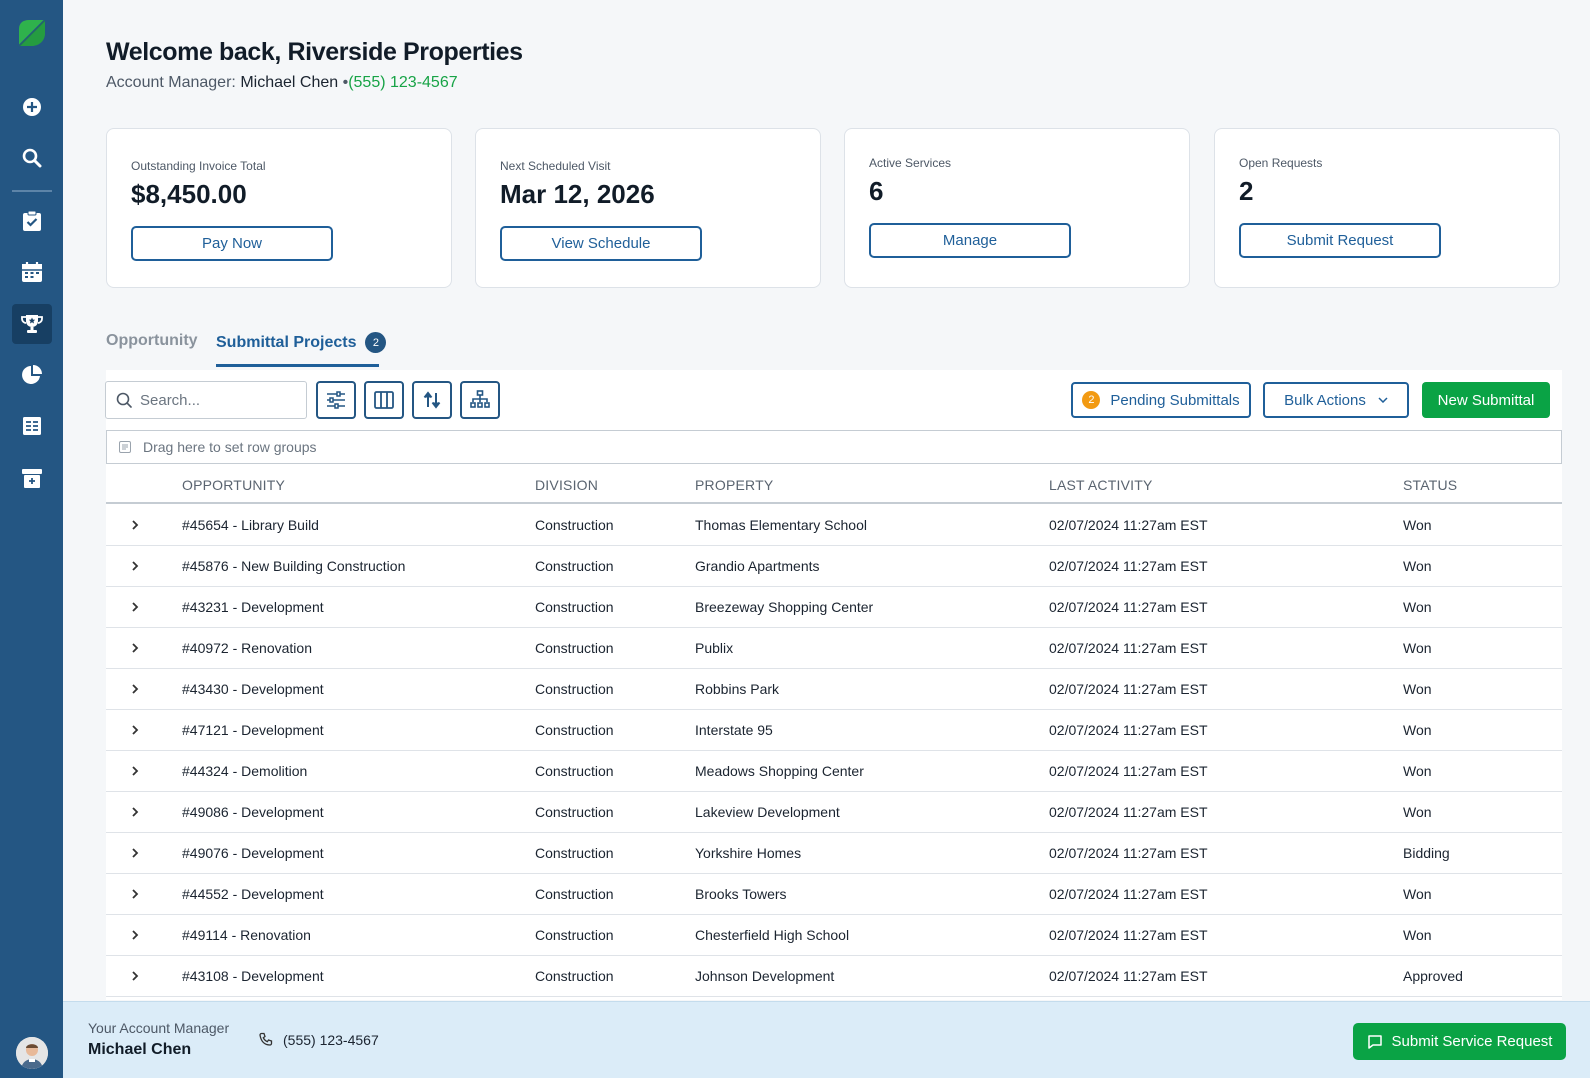 The image size is (1590, 1078). Describe the element at coordinates (32, 375) in the screenshot. I see `reports-icon` at that location.